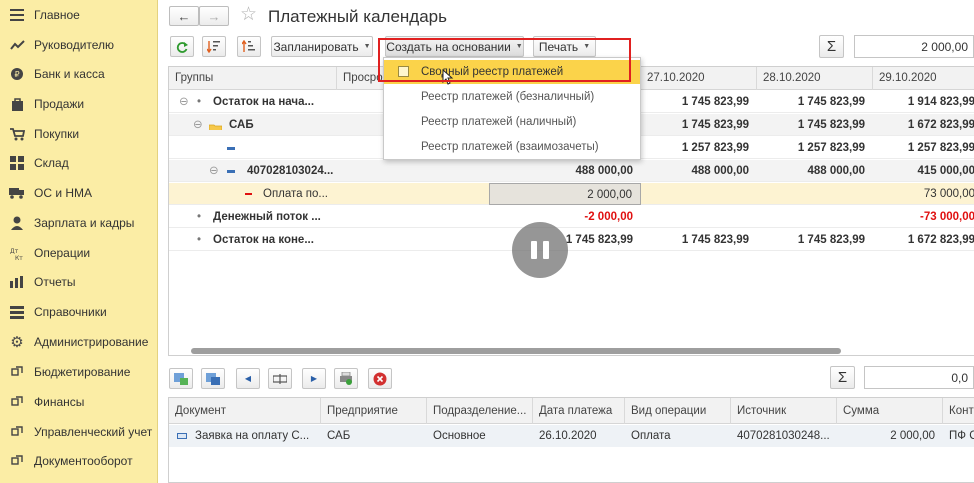 The image size is (974, 483). What do you see at coordinates (19, 257) in the screenshot?
I see `svg-text: Кт` at bounding box center [19, 257].